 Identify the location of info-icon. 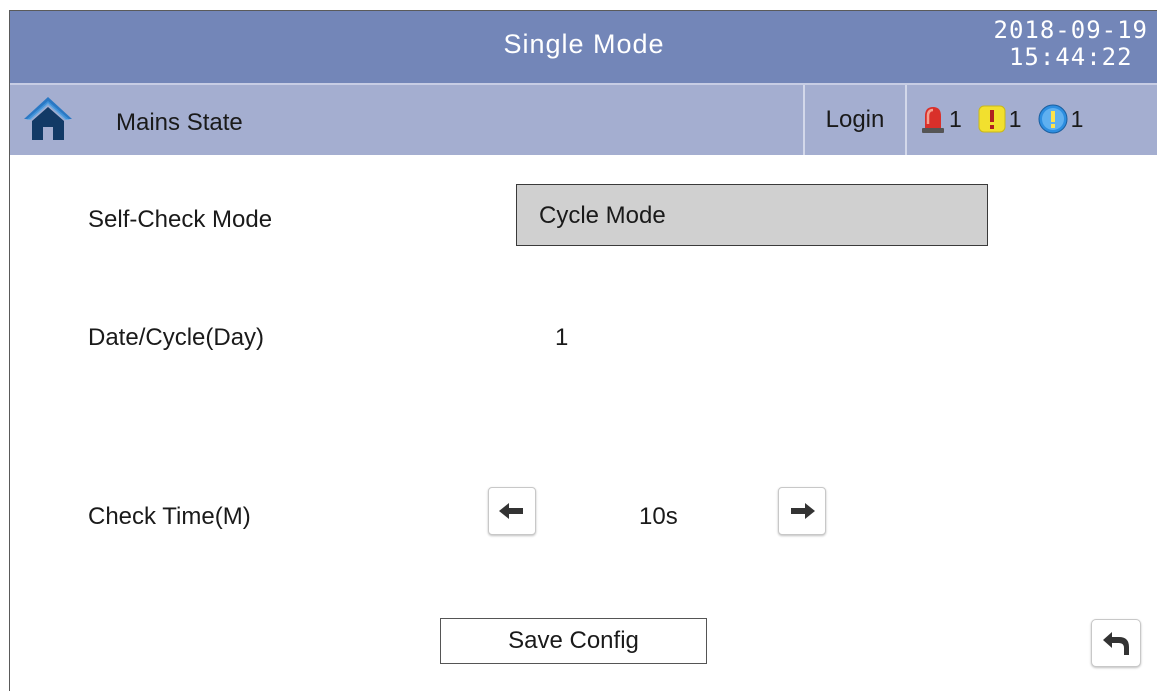
(1053, 119).